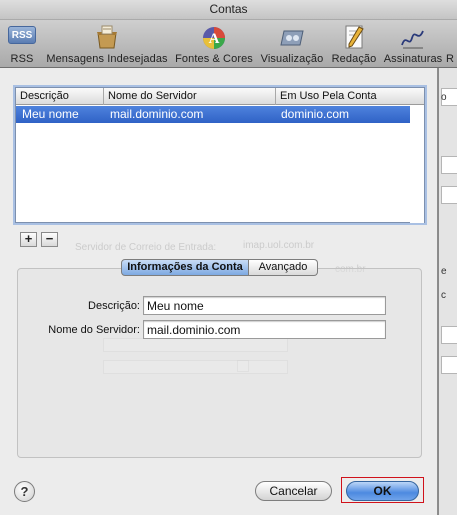 The image size is (457, 515). I want to click on toolbar-item-signatures: Assinaturas, so click(413, 44).